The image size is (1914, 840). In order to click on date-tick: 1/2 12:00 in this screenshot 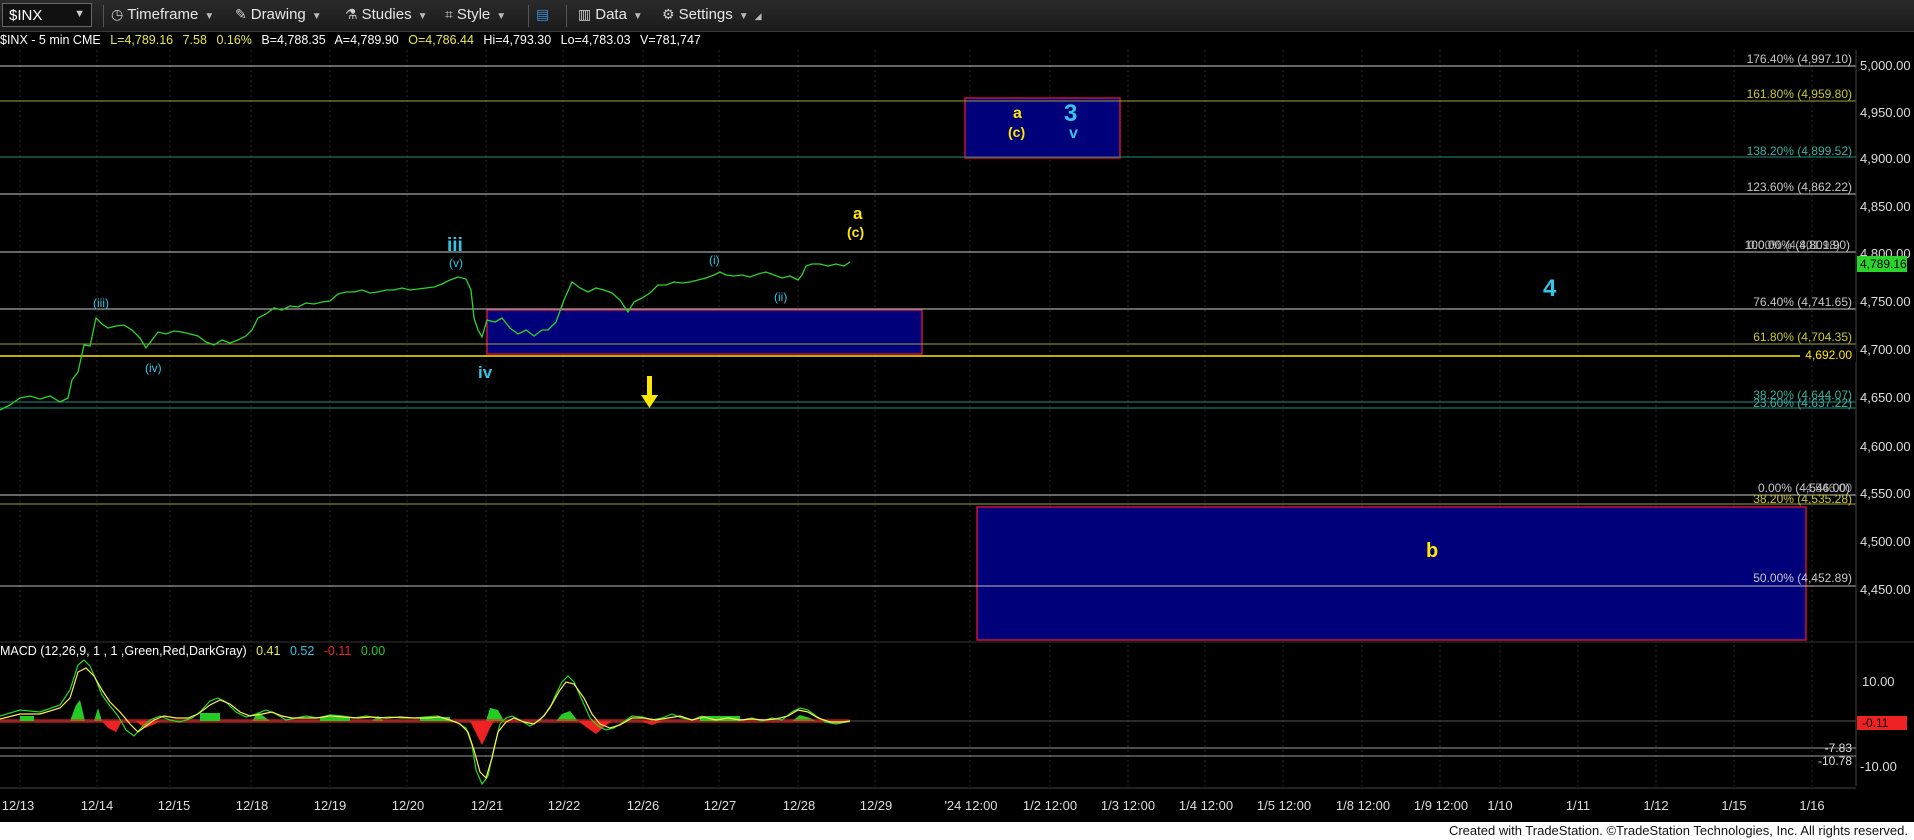, I will do `click(1050, 805)`.